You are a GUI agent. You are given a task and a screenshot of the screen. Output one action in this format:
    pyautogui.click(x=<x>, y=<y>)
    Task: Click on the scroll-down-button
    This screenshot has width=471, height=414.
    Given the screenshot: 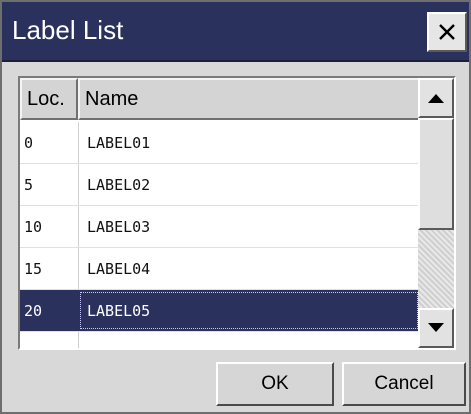 What is the action you would take?
    pyautogui.click(x=436, y=328)
    